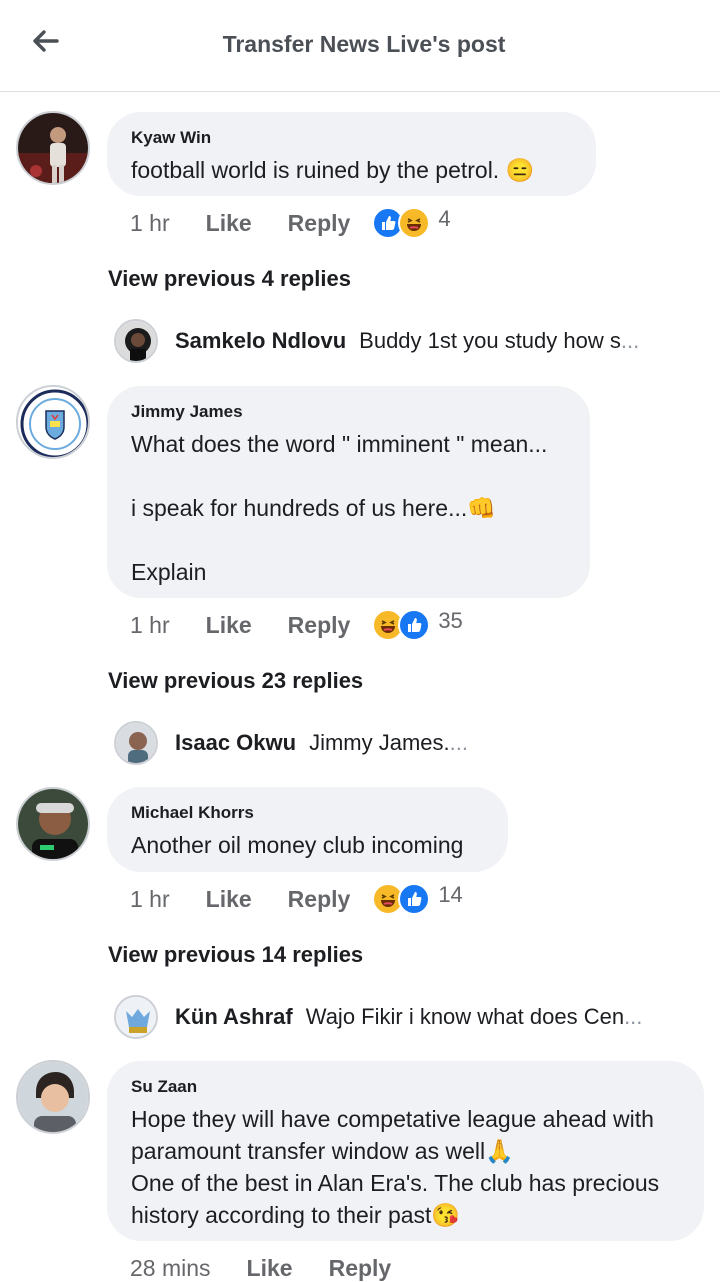 The height and width of the screenshot is (1282, 720). Describe the element at coordinates (379, 742) in the screenshot. I see `reply-text-content: Jimmy James.` at that location.